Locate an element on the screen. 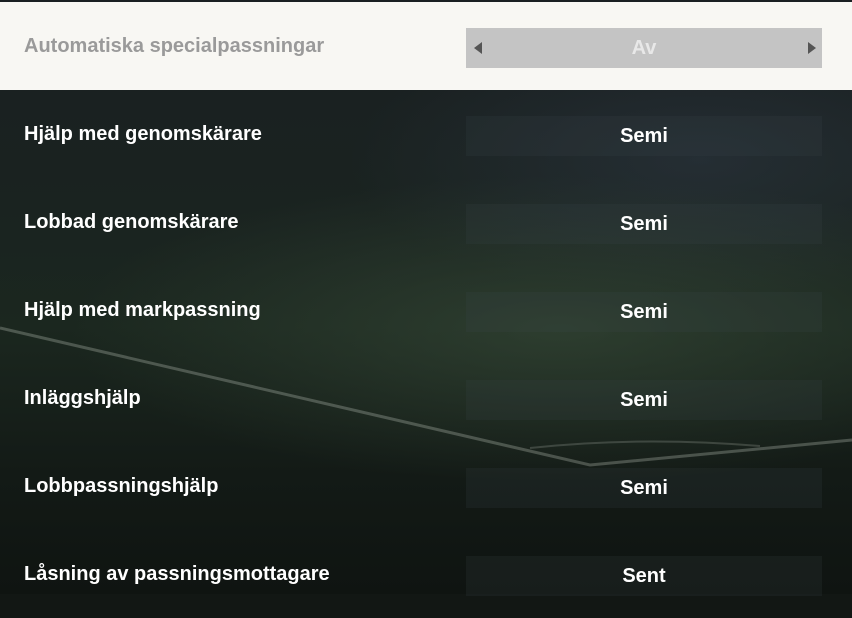 This screenshot has height=618, width=852. setting-row-lasning-av-passningsmottagare: Låsning av passningsmottagare Sent is located at coordinates (426, 563).